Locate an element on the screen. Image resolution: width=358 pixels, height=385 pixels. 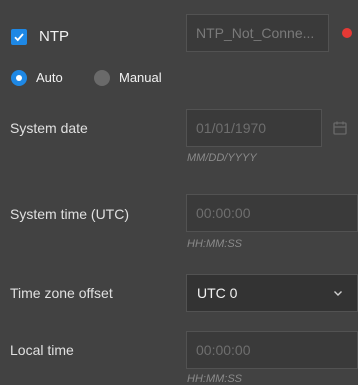
checkmark-icon is located at coordinates (19, 37).